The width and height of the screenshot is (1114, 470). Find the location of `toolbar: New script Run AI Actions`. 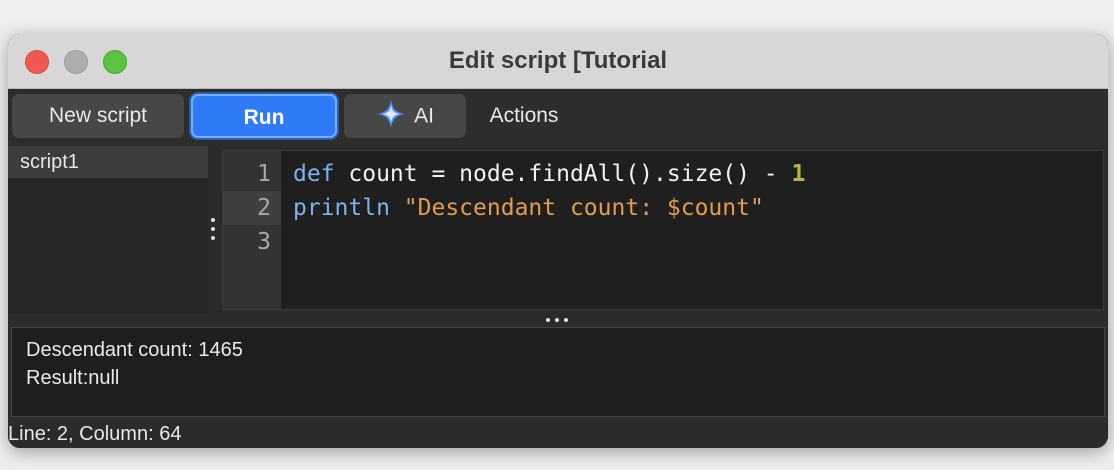

toolbar: New script Run AI Actions is located at coordinates (558, 117).